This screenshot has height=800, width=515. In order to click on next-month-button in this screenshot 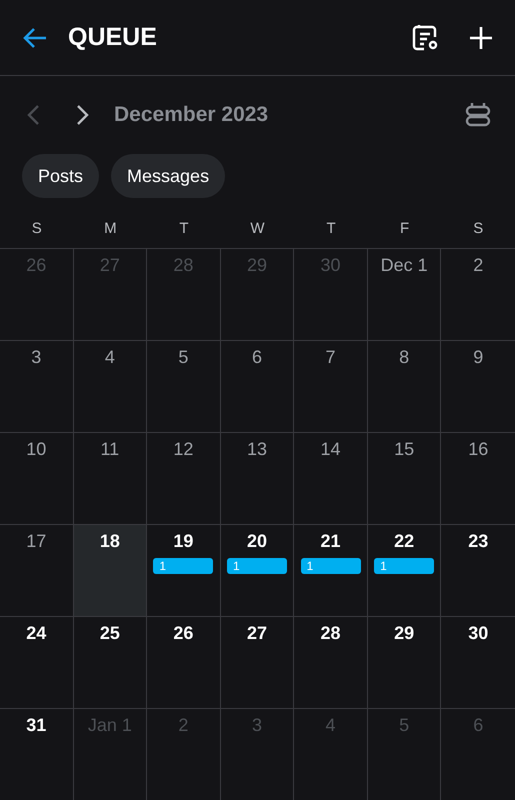, I will do `click(83, 115)`.